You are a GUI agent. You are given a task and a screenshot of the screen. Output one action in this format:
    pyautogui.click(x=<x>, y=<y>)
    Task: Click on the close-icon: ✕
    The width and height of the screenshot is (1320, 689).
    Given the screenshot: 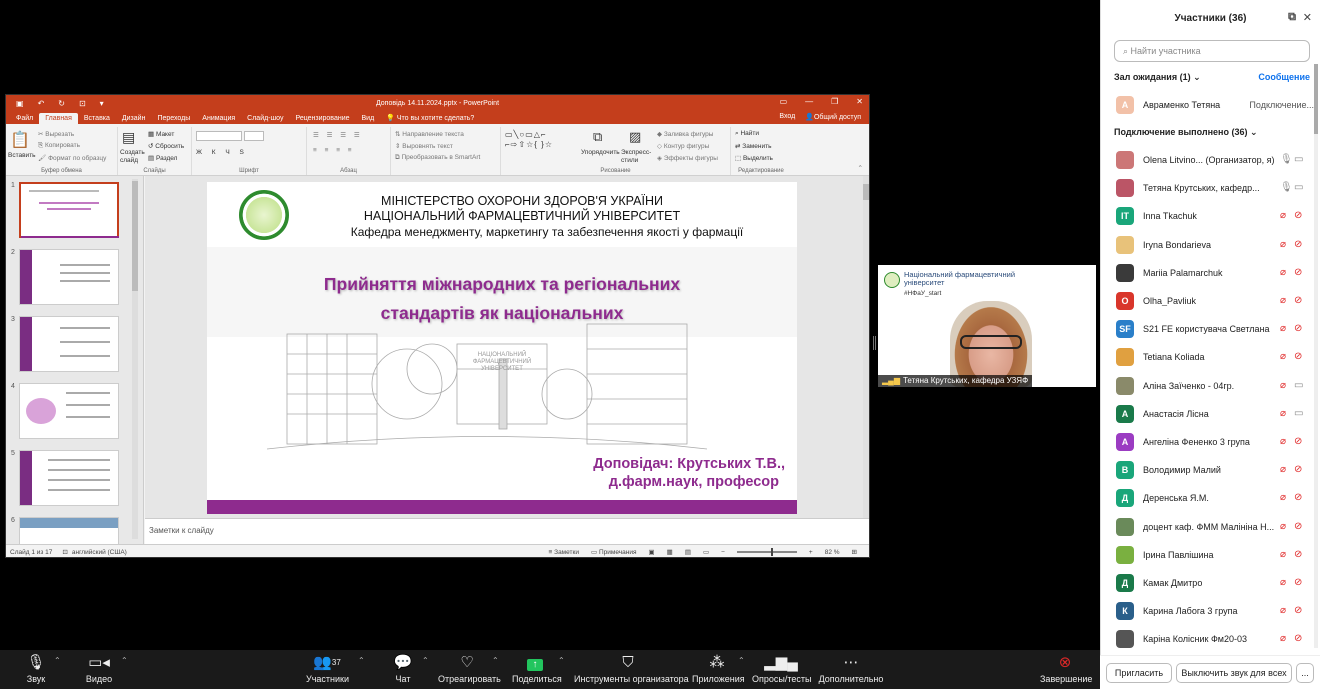 What is the action you would take?
    pyautogui.click(x=859, y=101)
    